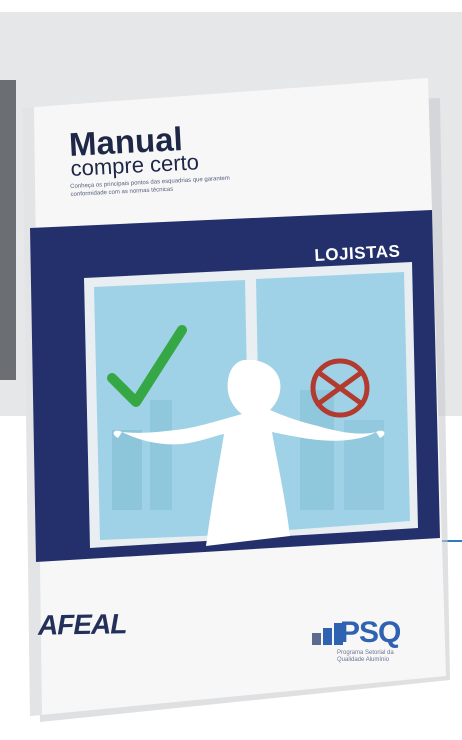 This screenshot has width=462, height=740. What do you see at coordinates (370, 632) in the screenshot?
I see `psq-logo: PSQ` at bounding box center [370, 632].